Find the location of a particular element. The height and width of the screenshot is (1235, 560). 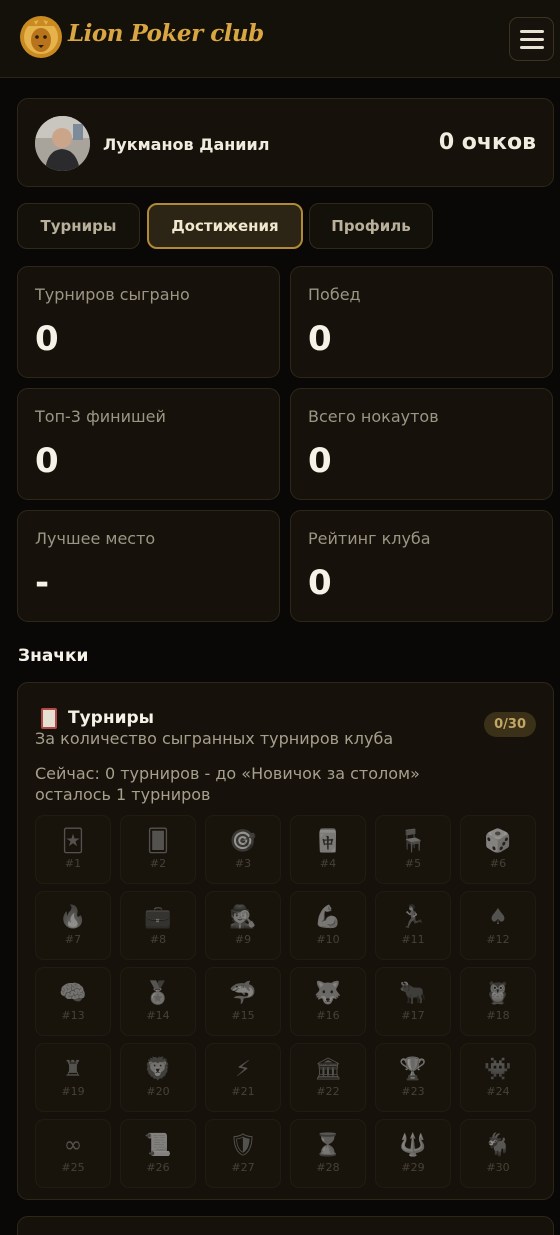

badge-tile: 🎯 #3 is located at coordinates (243, 849).